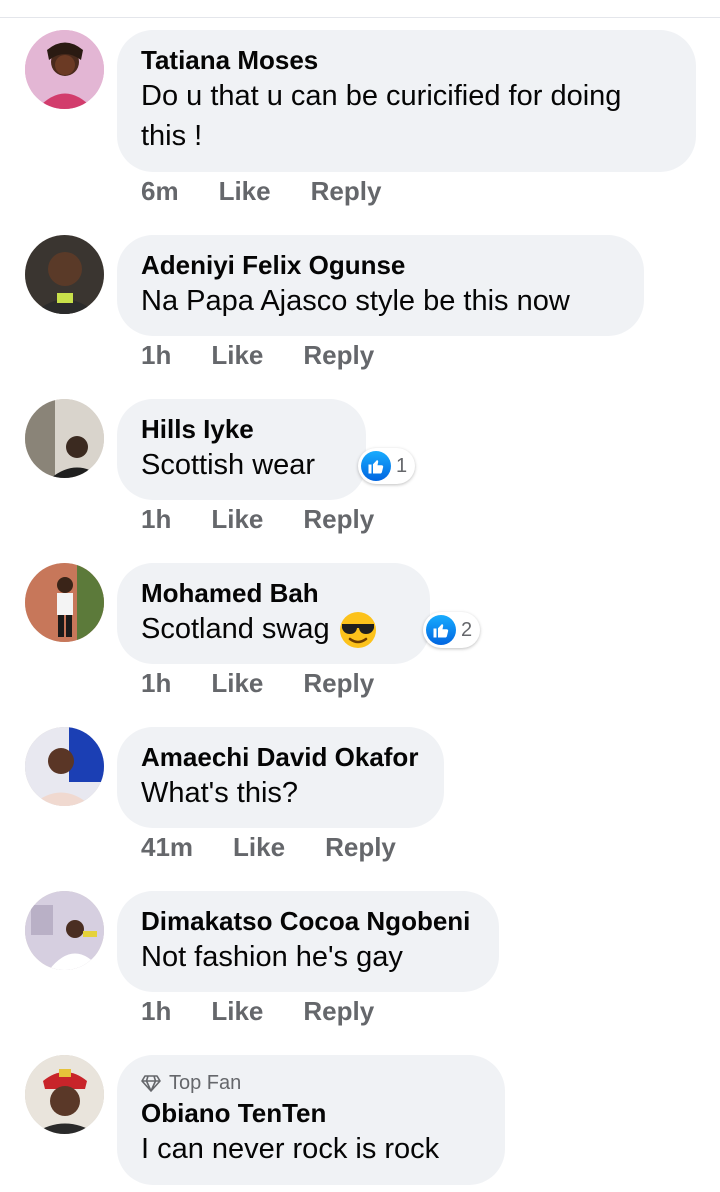 This screenshot has width=720, height=1192. Describe the element at coordinates (308, 921) in the screenshot. I see `comment-author: Dimakatso Cocoa Ngobeni` at that location.